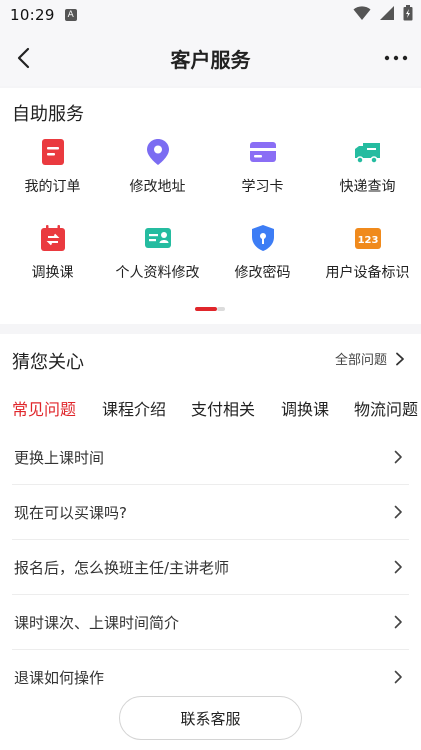 This screenshot has height=750, width=421. I want to click on tab-common-questions: 常见问题, so click(44, 408).